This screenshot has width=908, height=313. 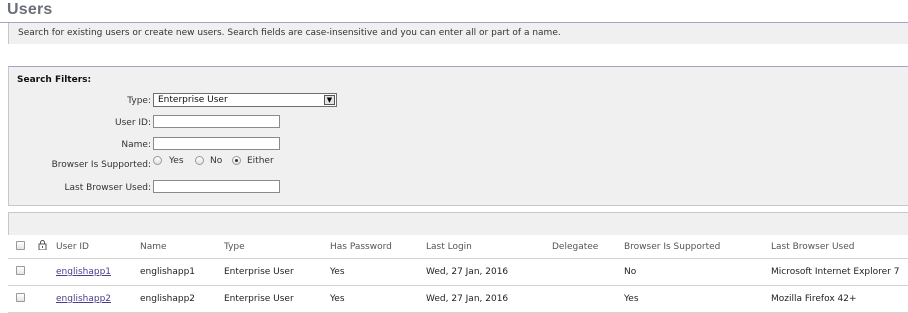 I want to click on radio-yes, so click(x=157, y=160).